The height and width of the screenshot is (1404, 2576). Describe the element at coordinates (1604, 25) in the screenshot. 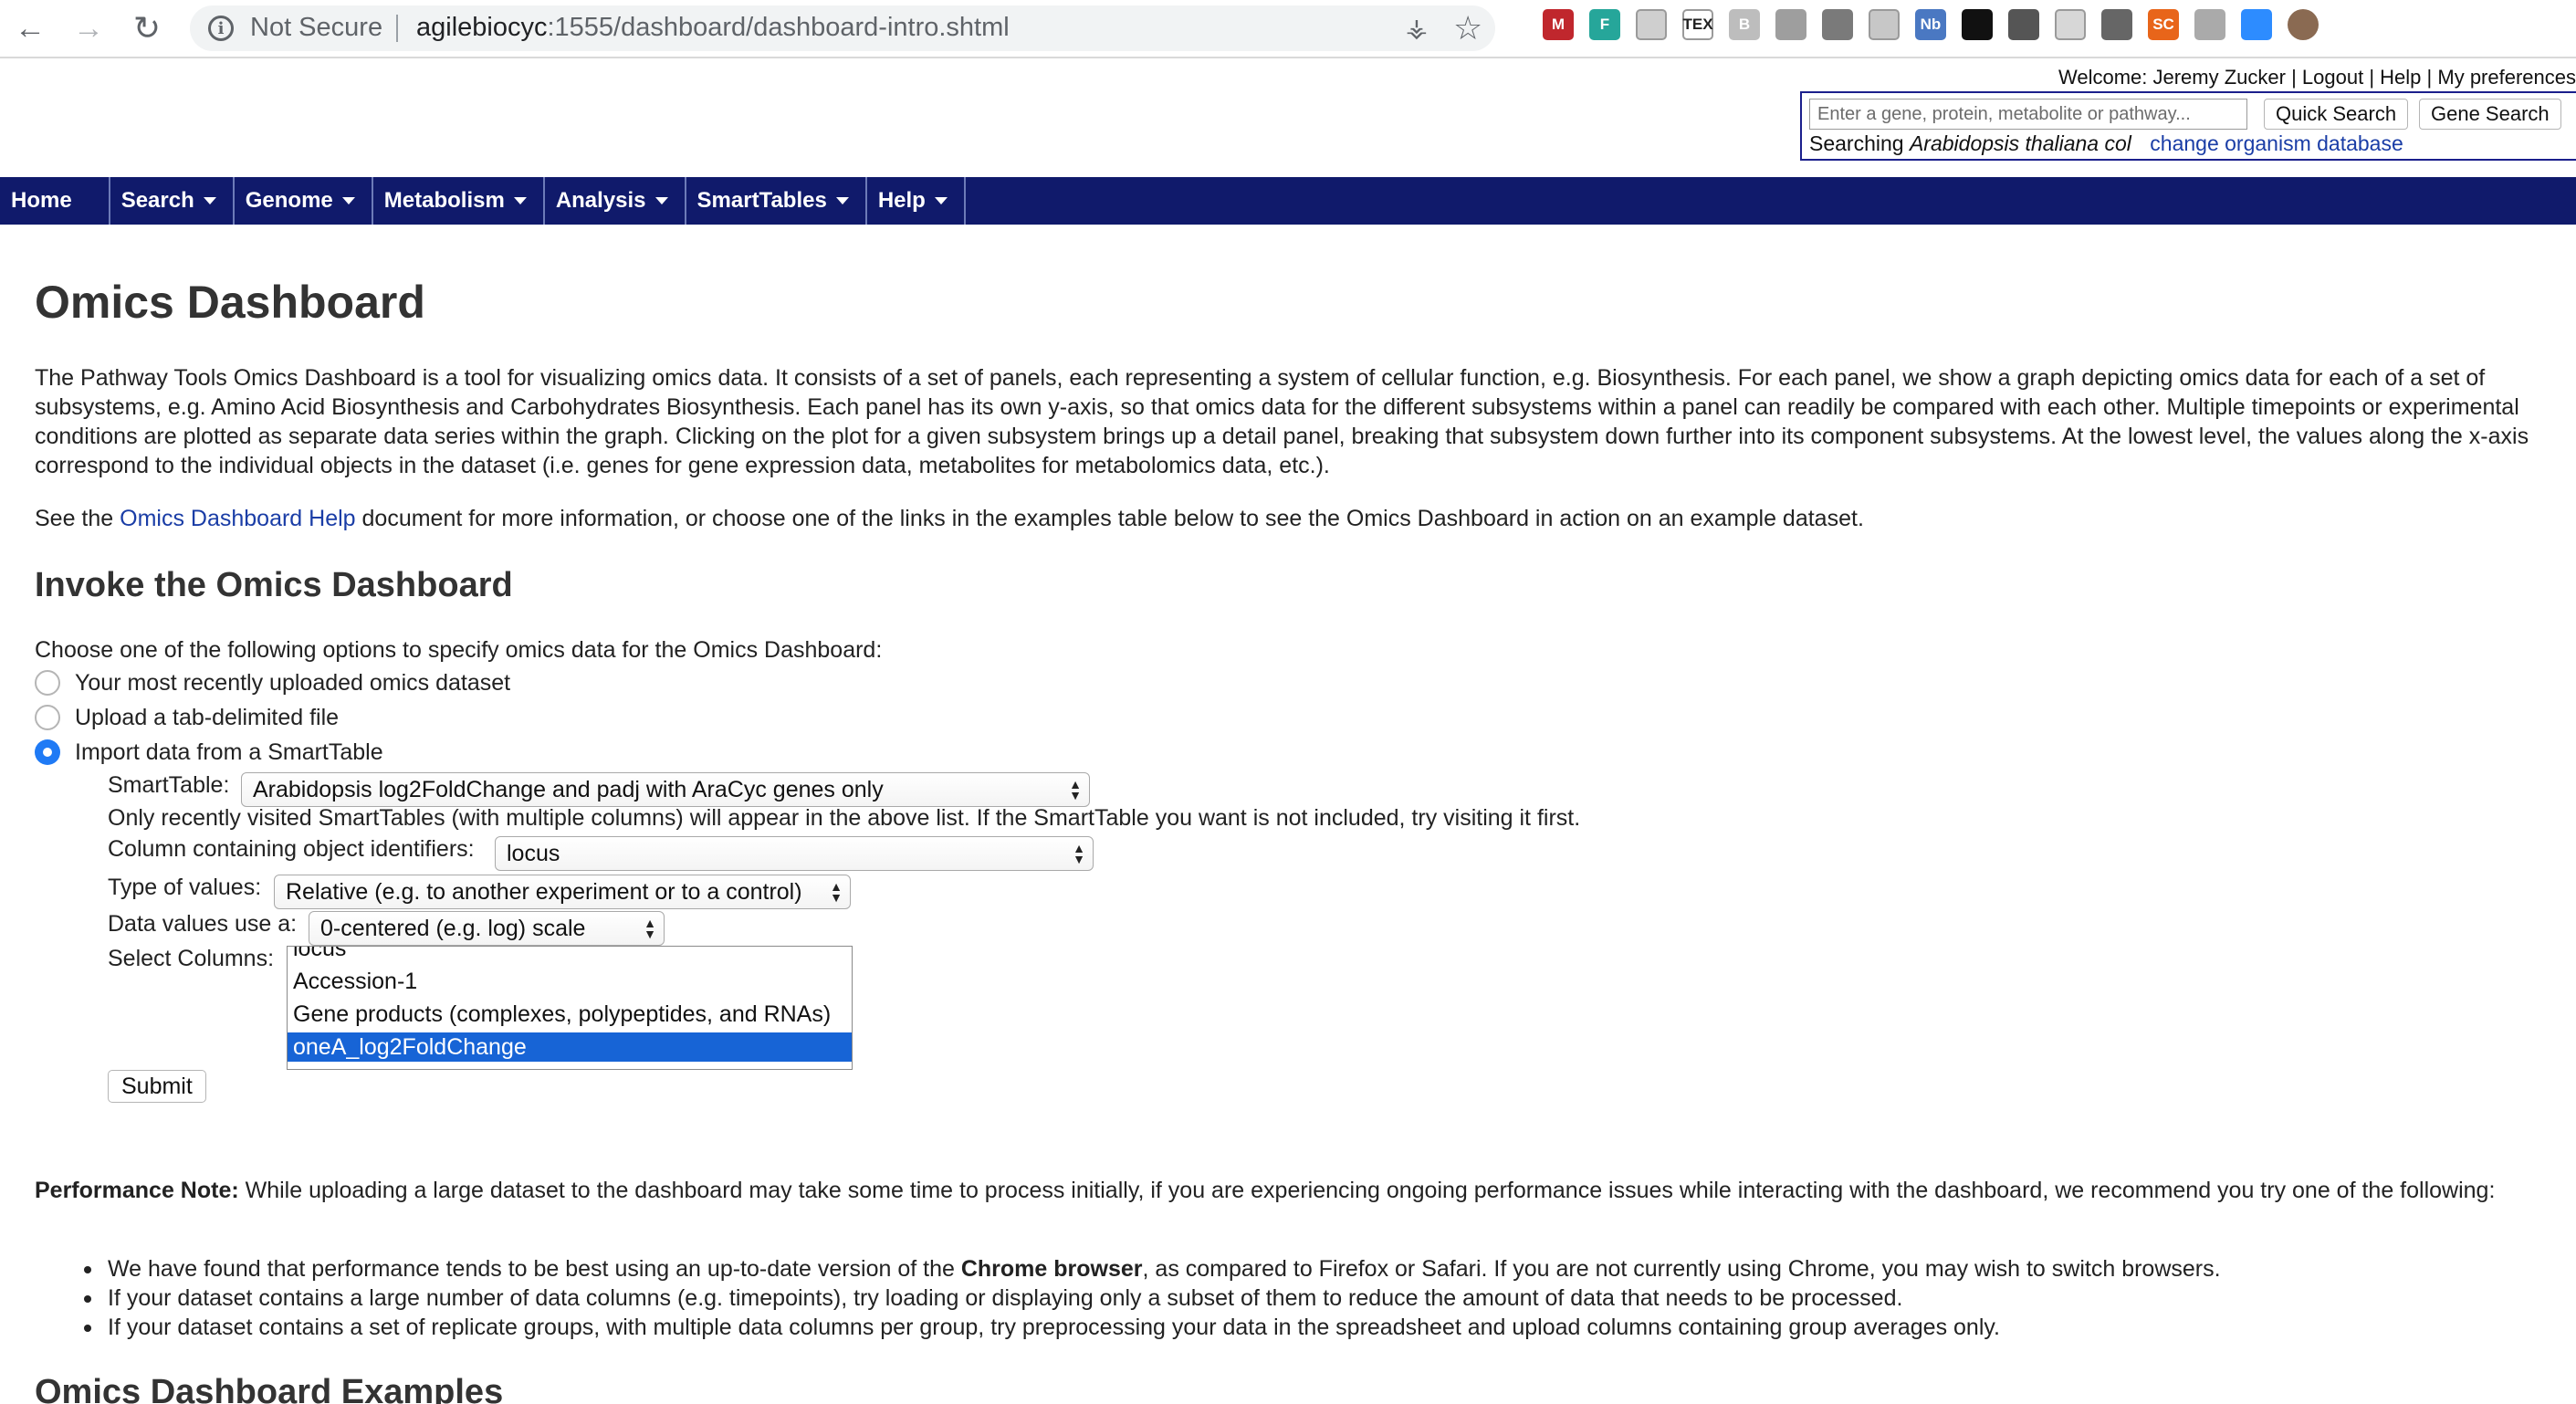

I see `f-extension-icon: F` at that location.